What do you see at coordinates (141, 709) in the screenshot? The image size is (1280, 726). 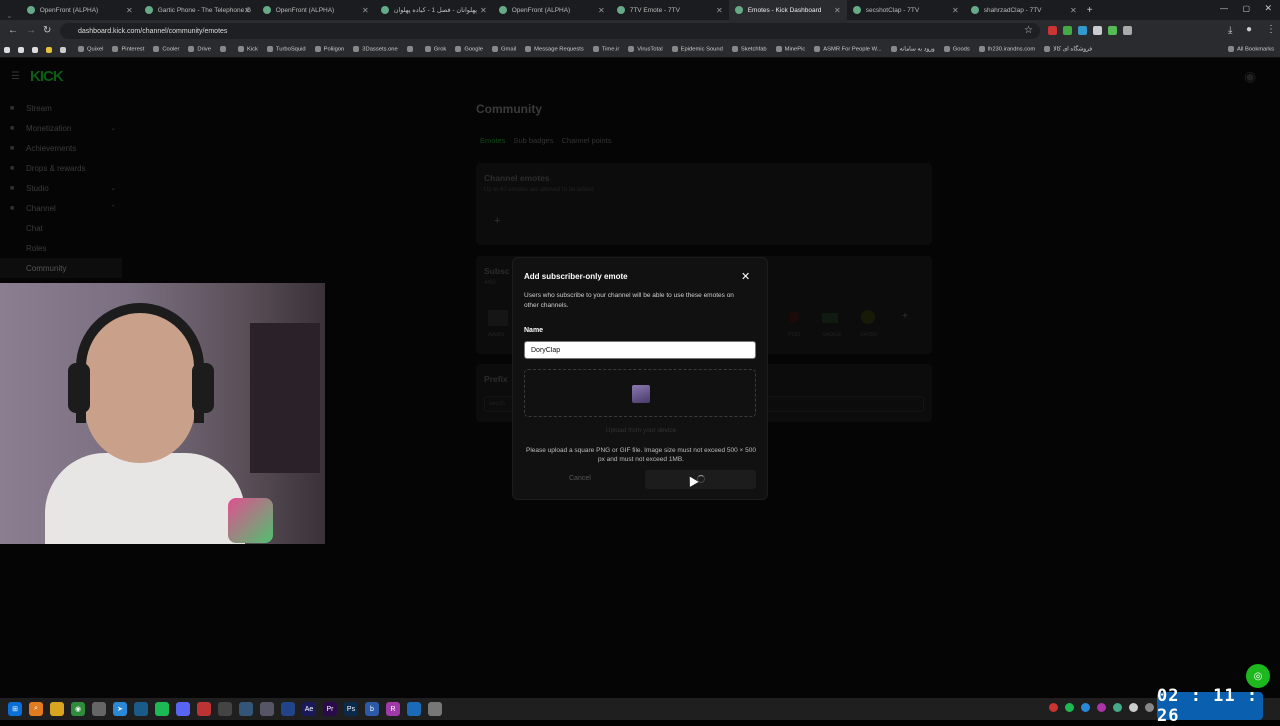 I see `steam-icon` at bounding box center [141, 709].